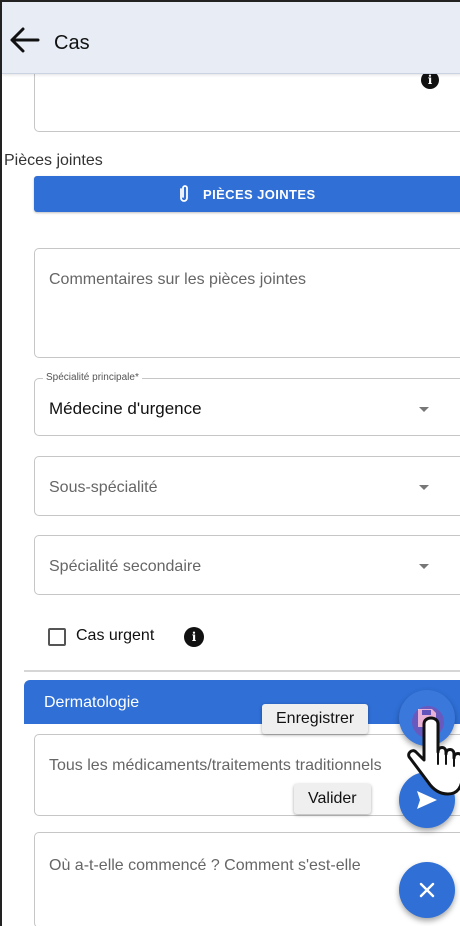  I want to click on main-specialty-legend: Spécialité principale*, so click(92, 377).